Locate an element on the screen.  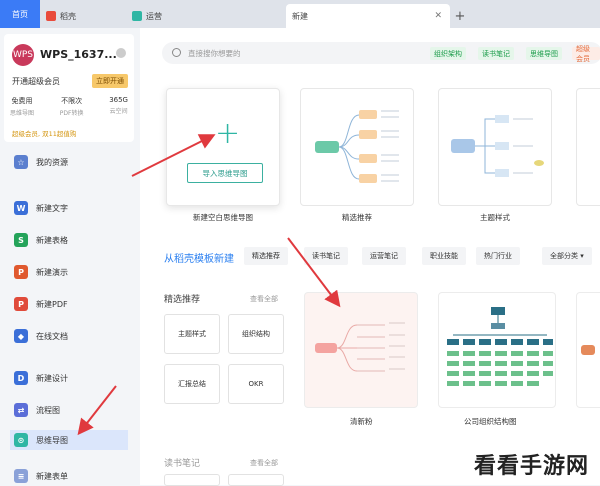
filter-chip: 全部分类 ▾ is located at coordinates (567, 256).